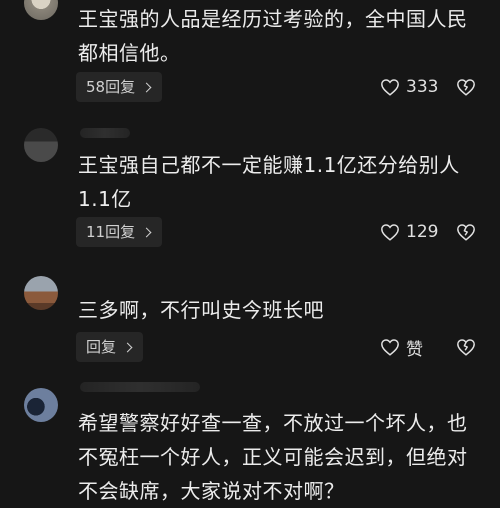 This screenshot has width=500, height=508. I want to click on comment-text: 王宝强的人品是经历过考验的，全中国人民 都相信他。, so click(280, 36).